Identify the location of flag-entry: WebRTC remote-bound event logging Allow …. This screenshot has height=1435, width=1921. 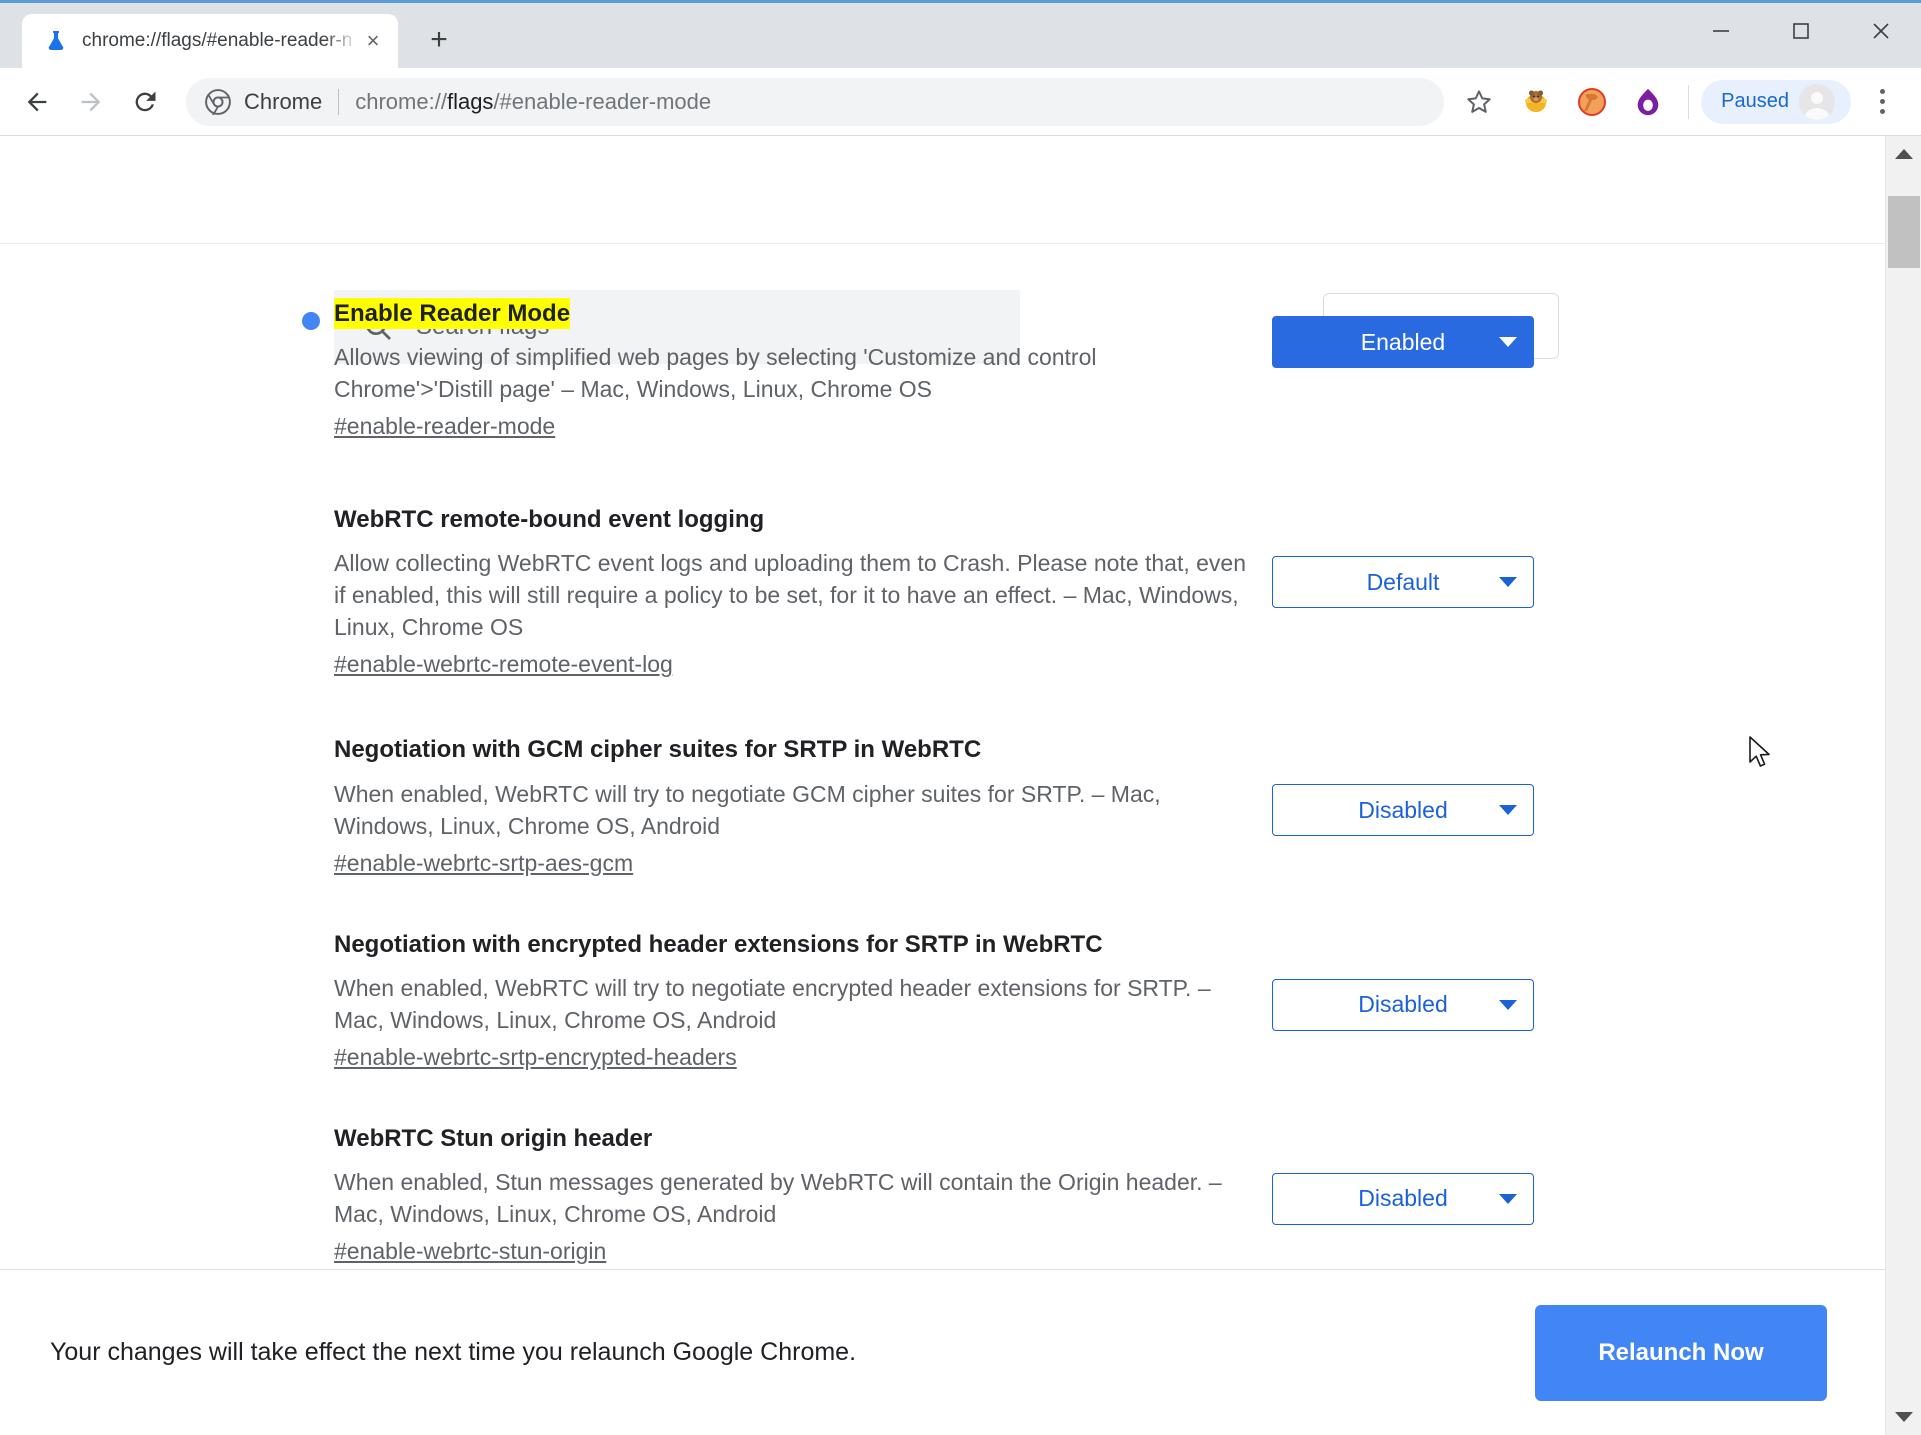
(942, 591).